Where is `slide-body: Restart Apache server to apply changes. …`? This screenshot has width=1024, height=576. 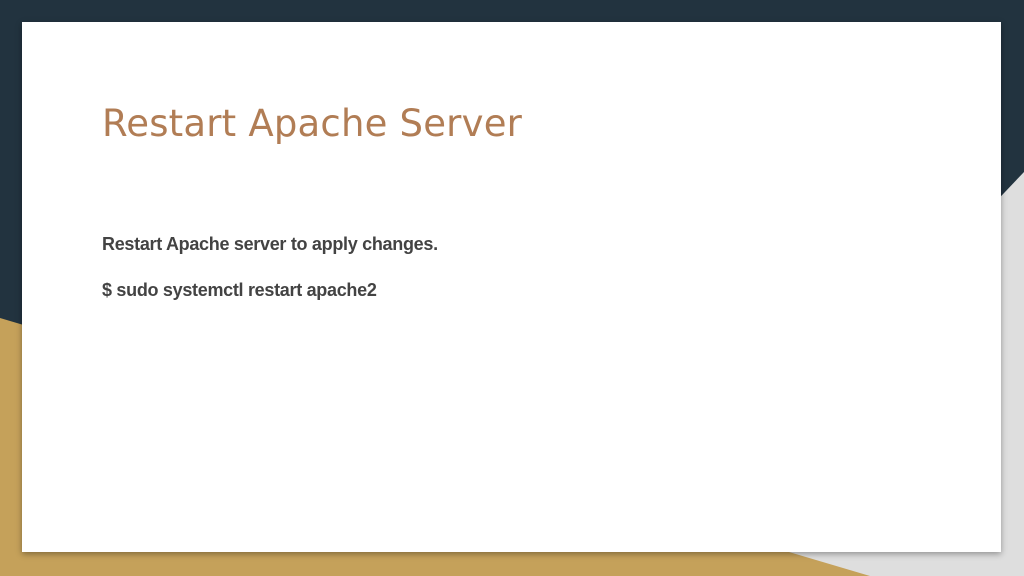 slide-body: Restart Apache server to apply changes. … is located at coordinates (270, 279).